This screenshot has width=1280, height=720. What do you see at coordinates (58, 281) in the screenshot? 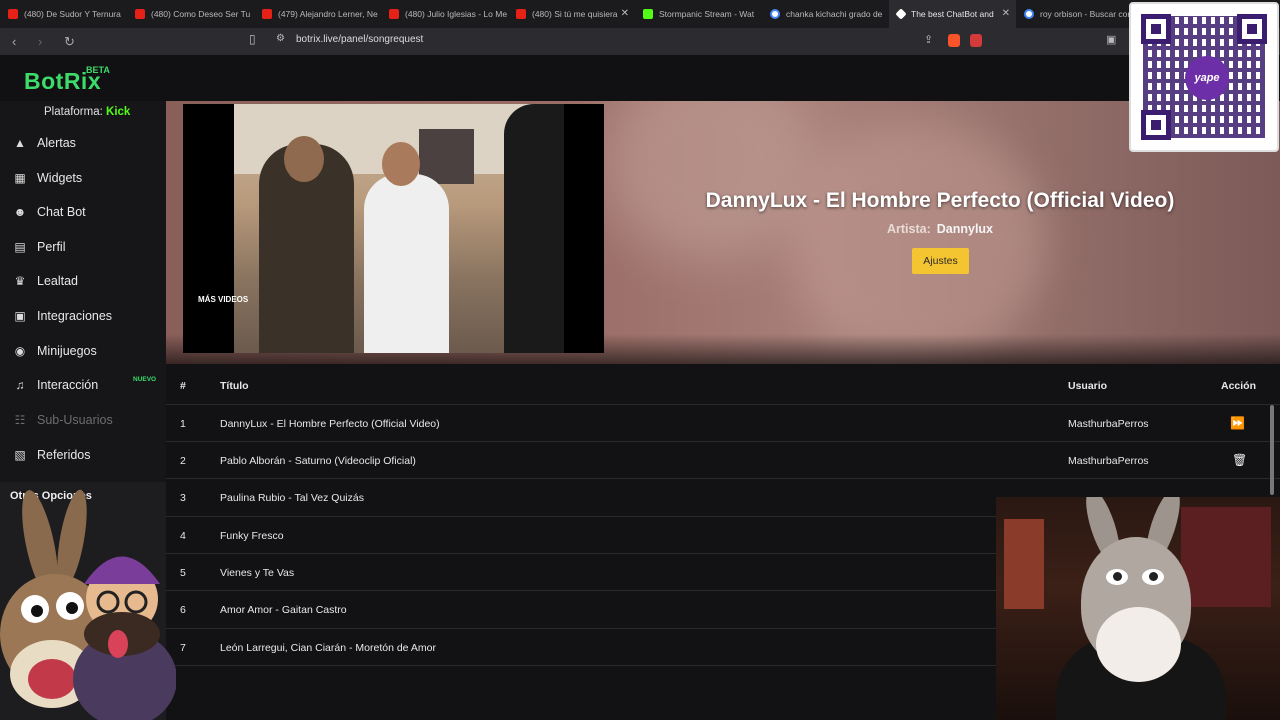
I see `sidebar-item-label: Lealtad` at bounding box center [58, 281].